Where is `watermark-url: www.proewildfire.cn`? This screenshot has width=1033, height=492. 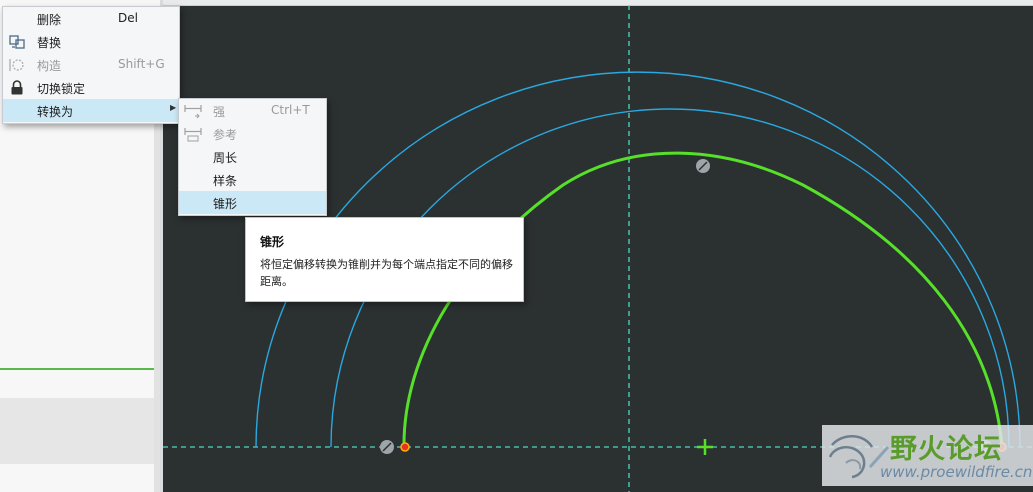
watermark-url: www.proewildfire.cn is located at coordinates (956, 472).